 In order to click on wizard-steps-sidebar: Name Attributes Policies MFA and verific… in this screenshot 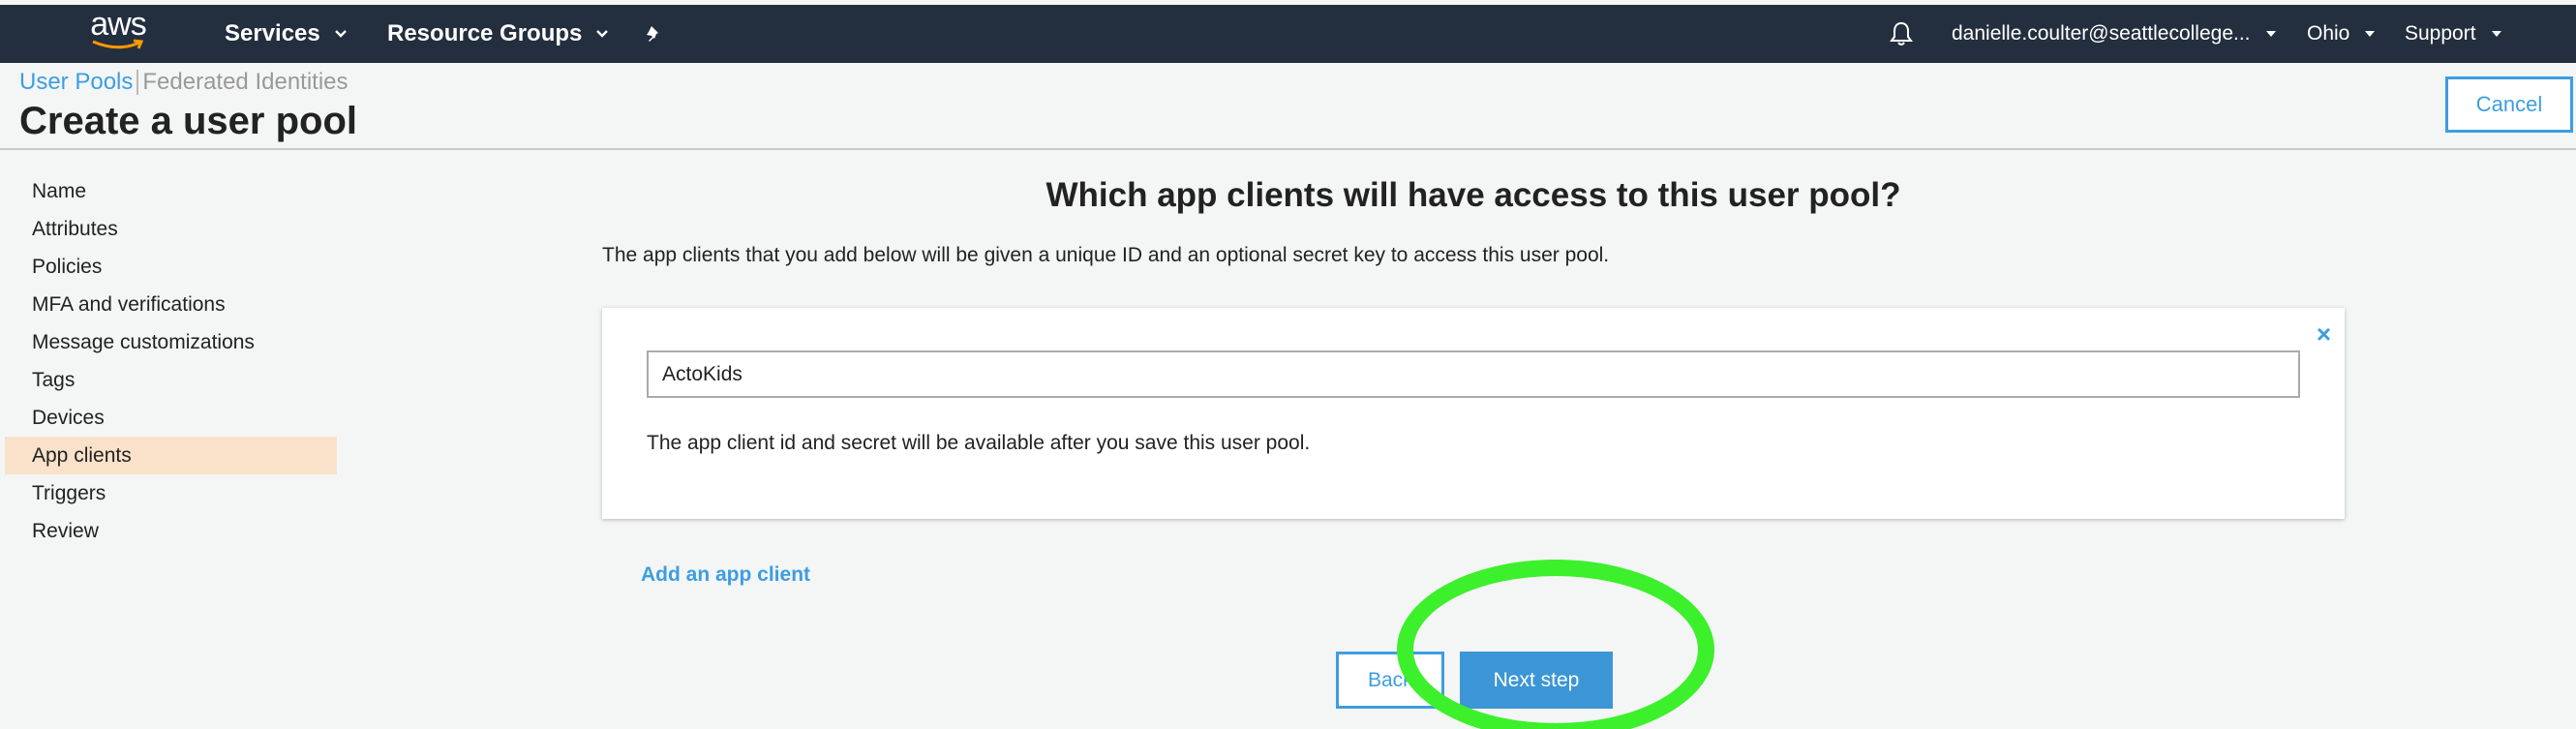, I will do `click(171, 361)`.